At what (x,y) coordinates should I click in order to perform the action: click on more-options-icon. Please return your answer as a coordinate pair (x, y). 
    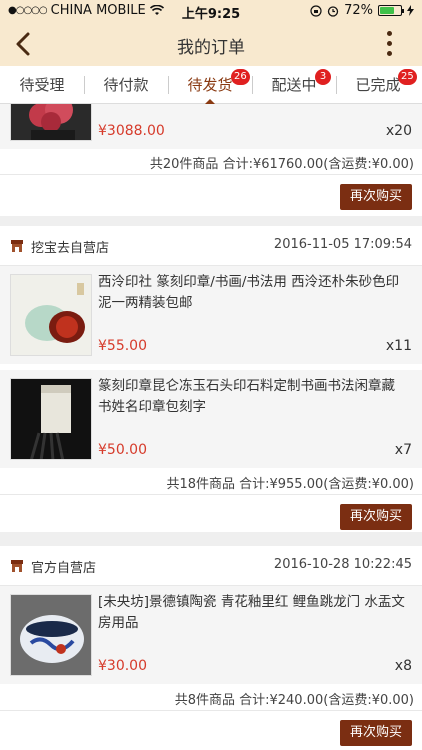
    Looking at the image, I should click on (389, 44).